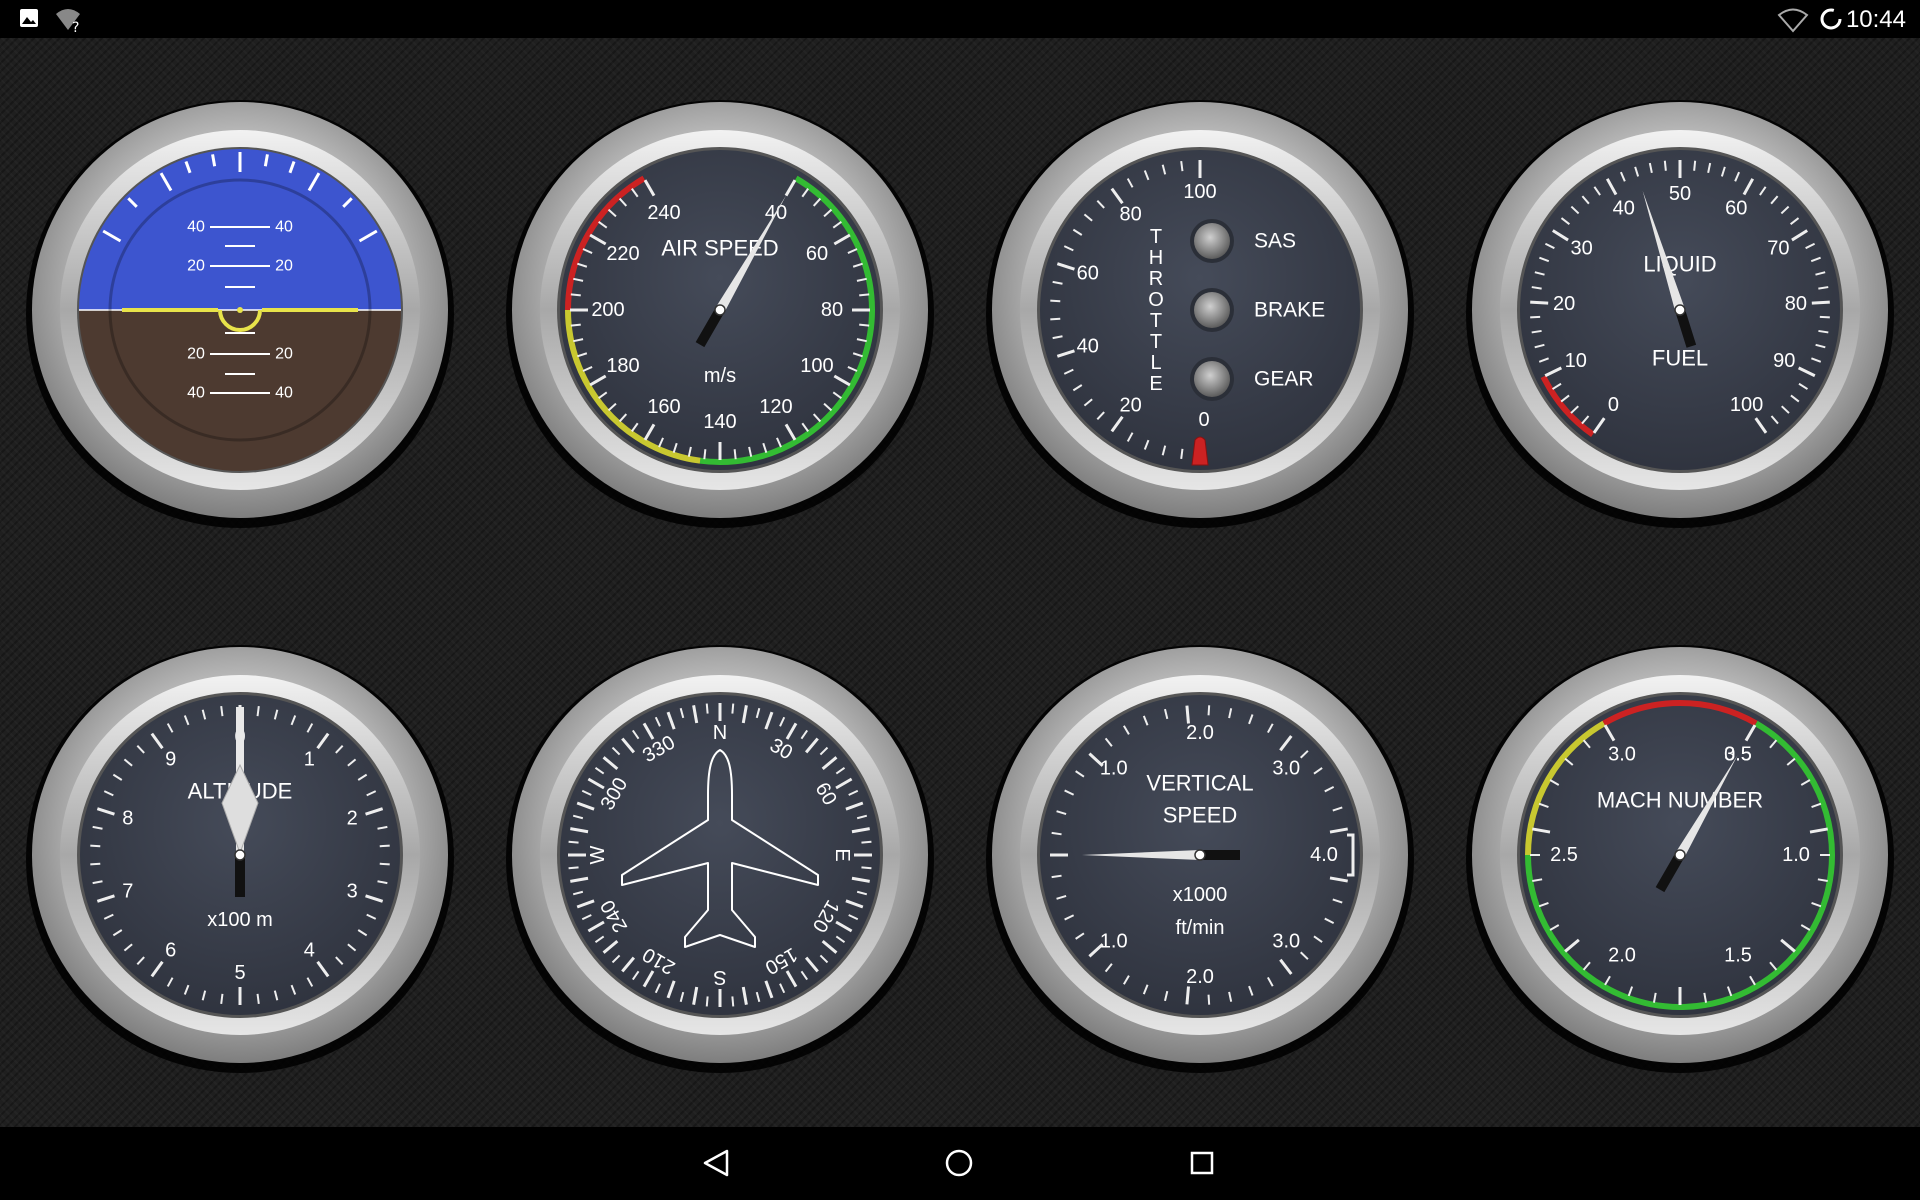 Image resolution: width=1920 pixels, height=1200 pixels. Describe the element at coordinates (1212, 310) in the screenshot. I see `toggle-button-knob` at that location.